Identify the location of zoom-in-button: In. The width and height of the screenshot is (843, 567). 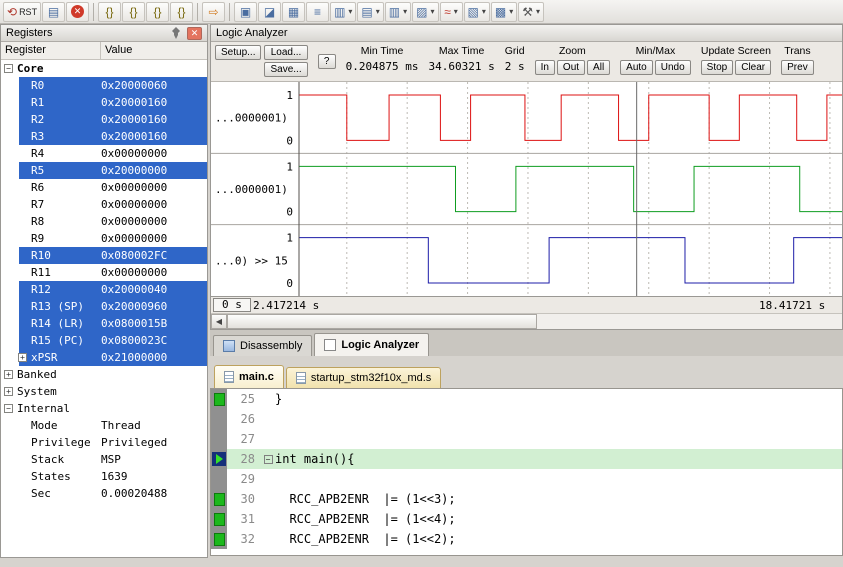
(544, 67).